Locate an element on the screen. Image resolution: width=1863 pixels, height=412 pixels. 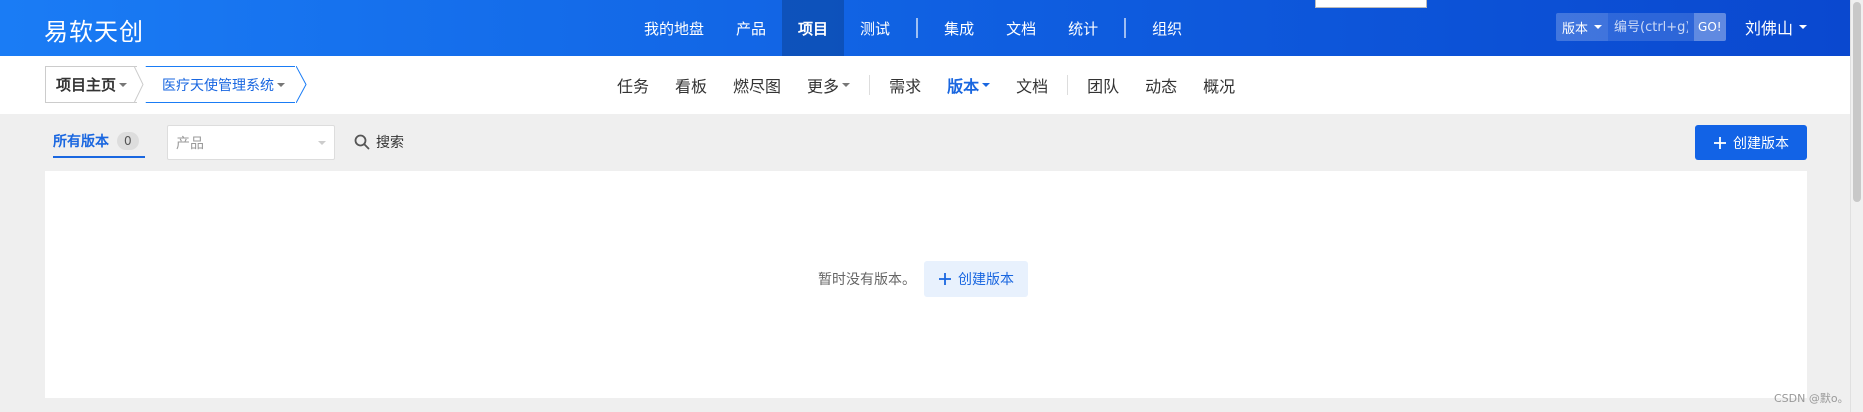
search-type-label: 版本 is located at coordinates (1575, 29).